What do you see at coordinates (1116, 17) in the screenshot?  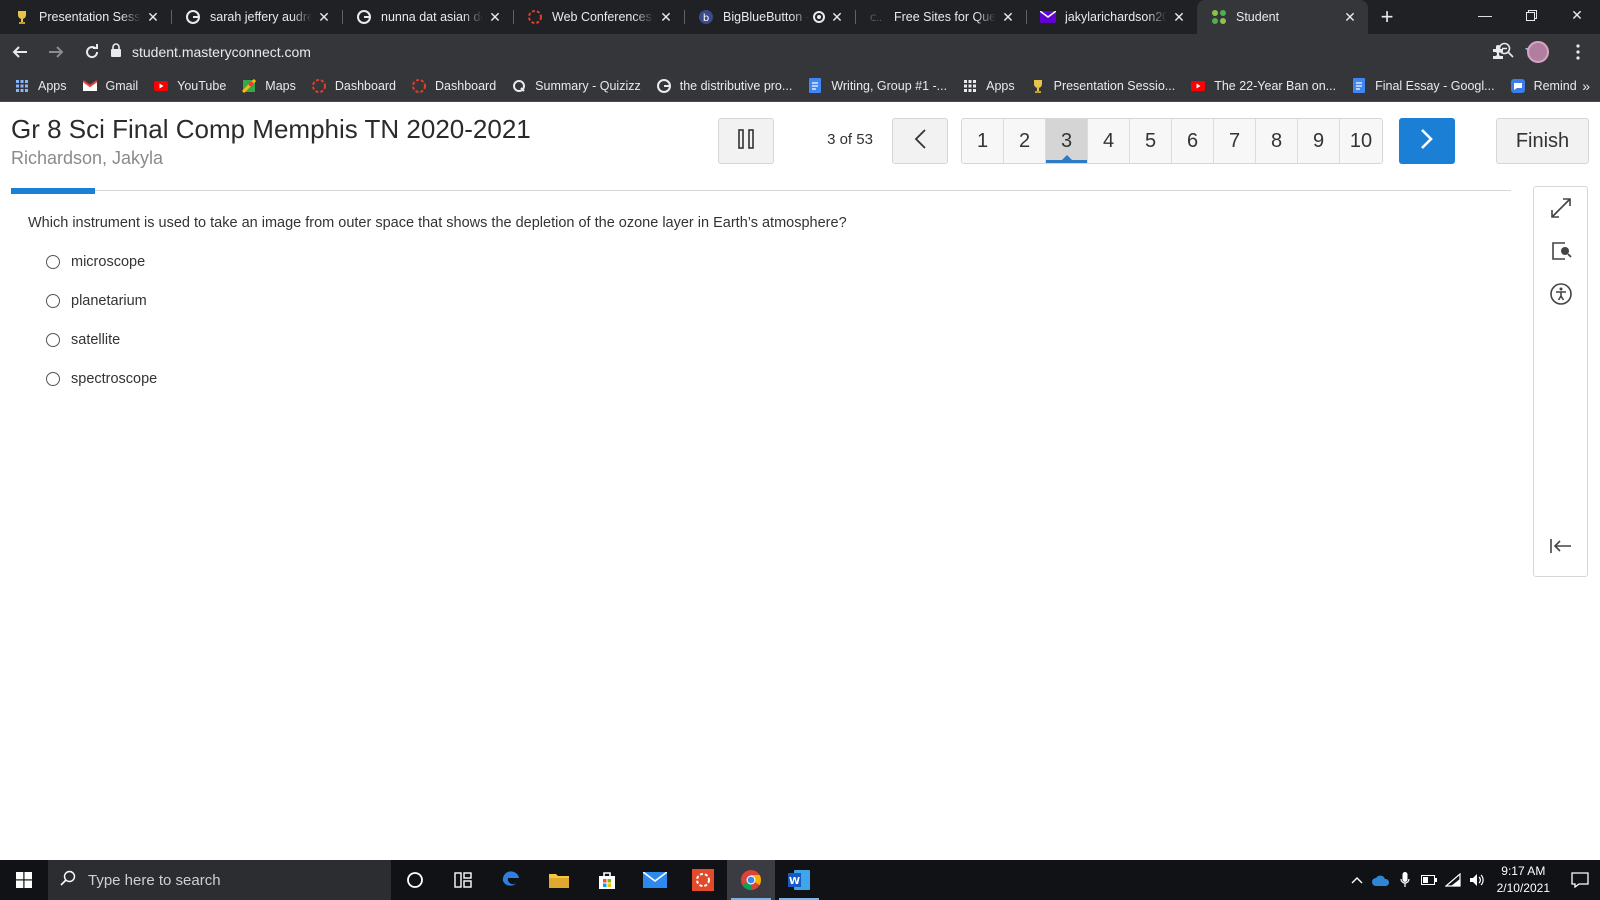 I see `tab-title: jakylarichardson200` at bounding box center [1116, 17].